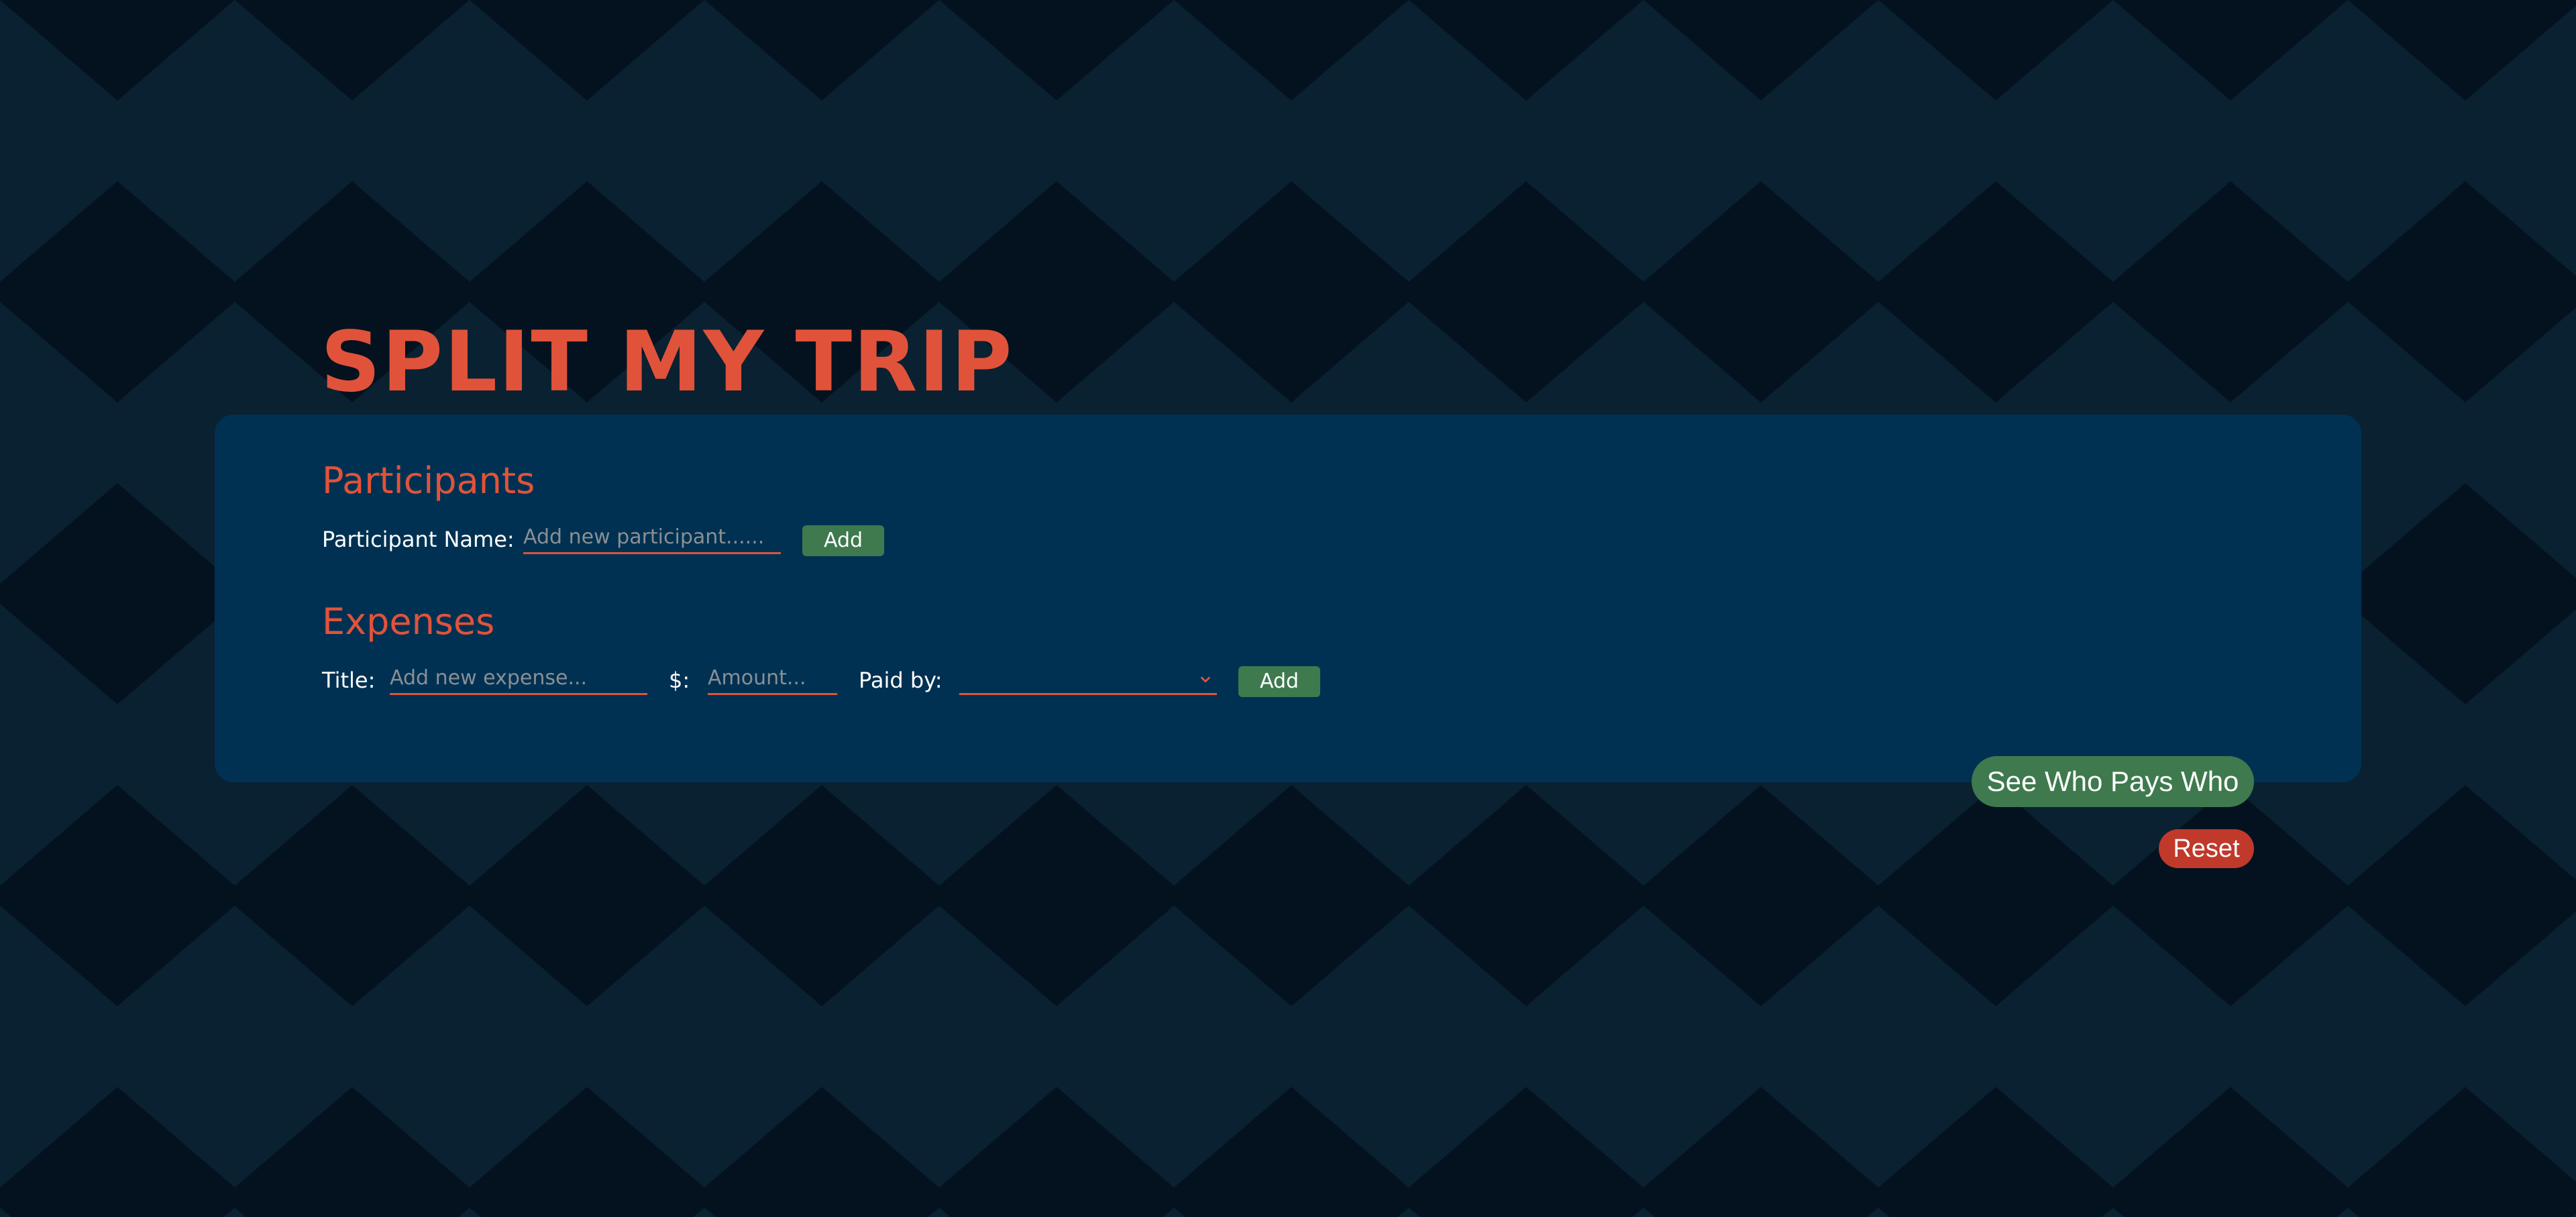  What do you see at coordinates (1205, 679) in the screenshot?
I see `chevron-down-icon` at bounding box center [1205, 679].